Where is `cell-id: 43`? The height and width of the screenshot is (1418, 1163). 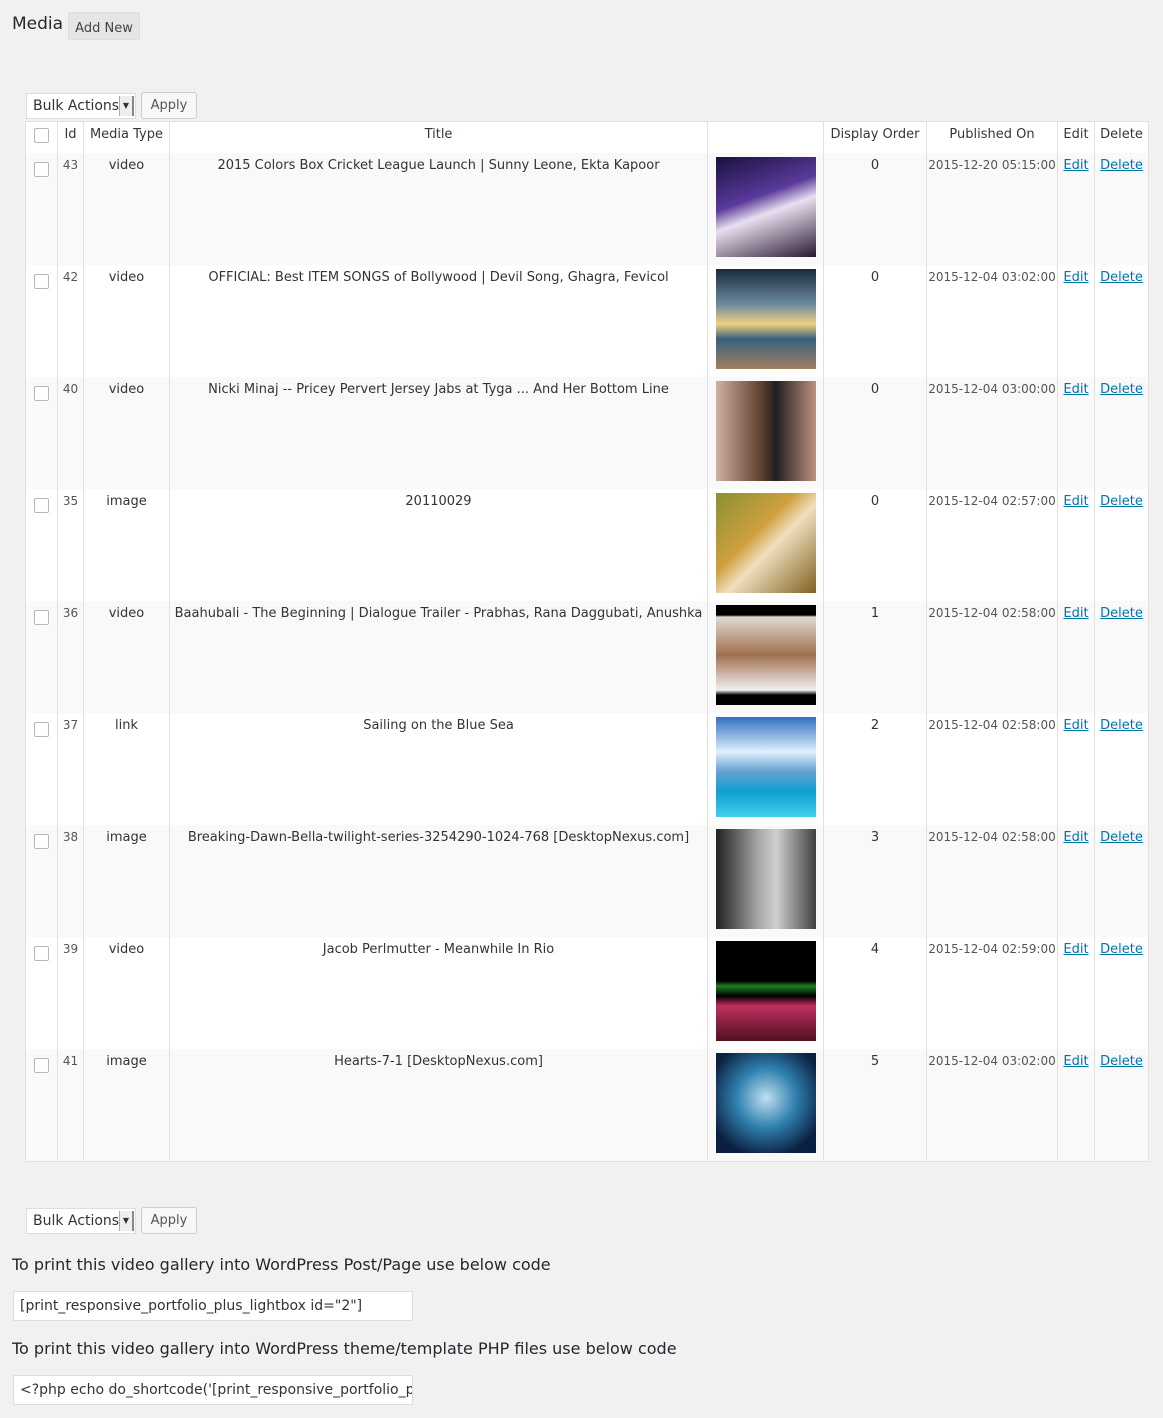 cell-id: 43 is located at coordinates (70, 209).